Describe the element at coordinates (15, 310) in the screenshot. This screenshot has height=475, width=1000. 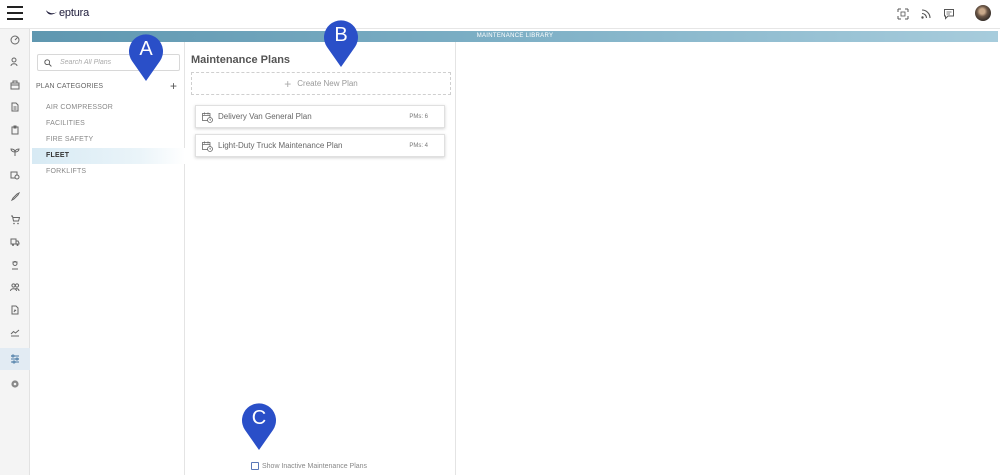
I see `report-icon` at that location.